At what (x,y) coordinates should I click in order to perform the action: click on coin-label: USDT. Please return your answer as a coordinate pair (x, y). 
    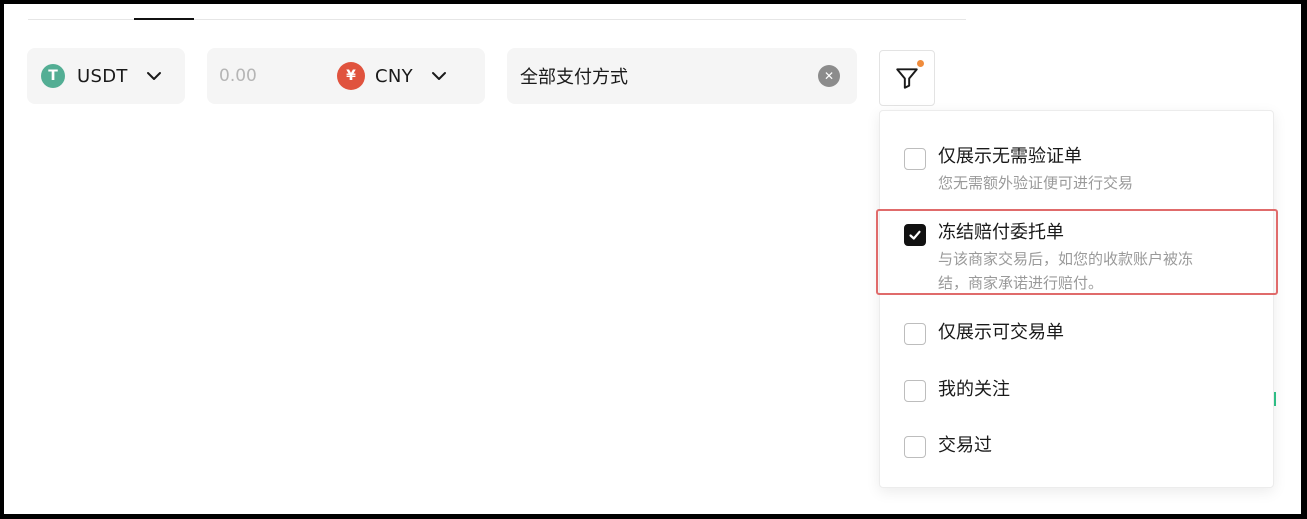
    Looking at the image, I should click on (102, 76).